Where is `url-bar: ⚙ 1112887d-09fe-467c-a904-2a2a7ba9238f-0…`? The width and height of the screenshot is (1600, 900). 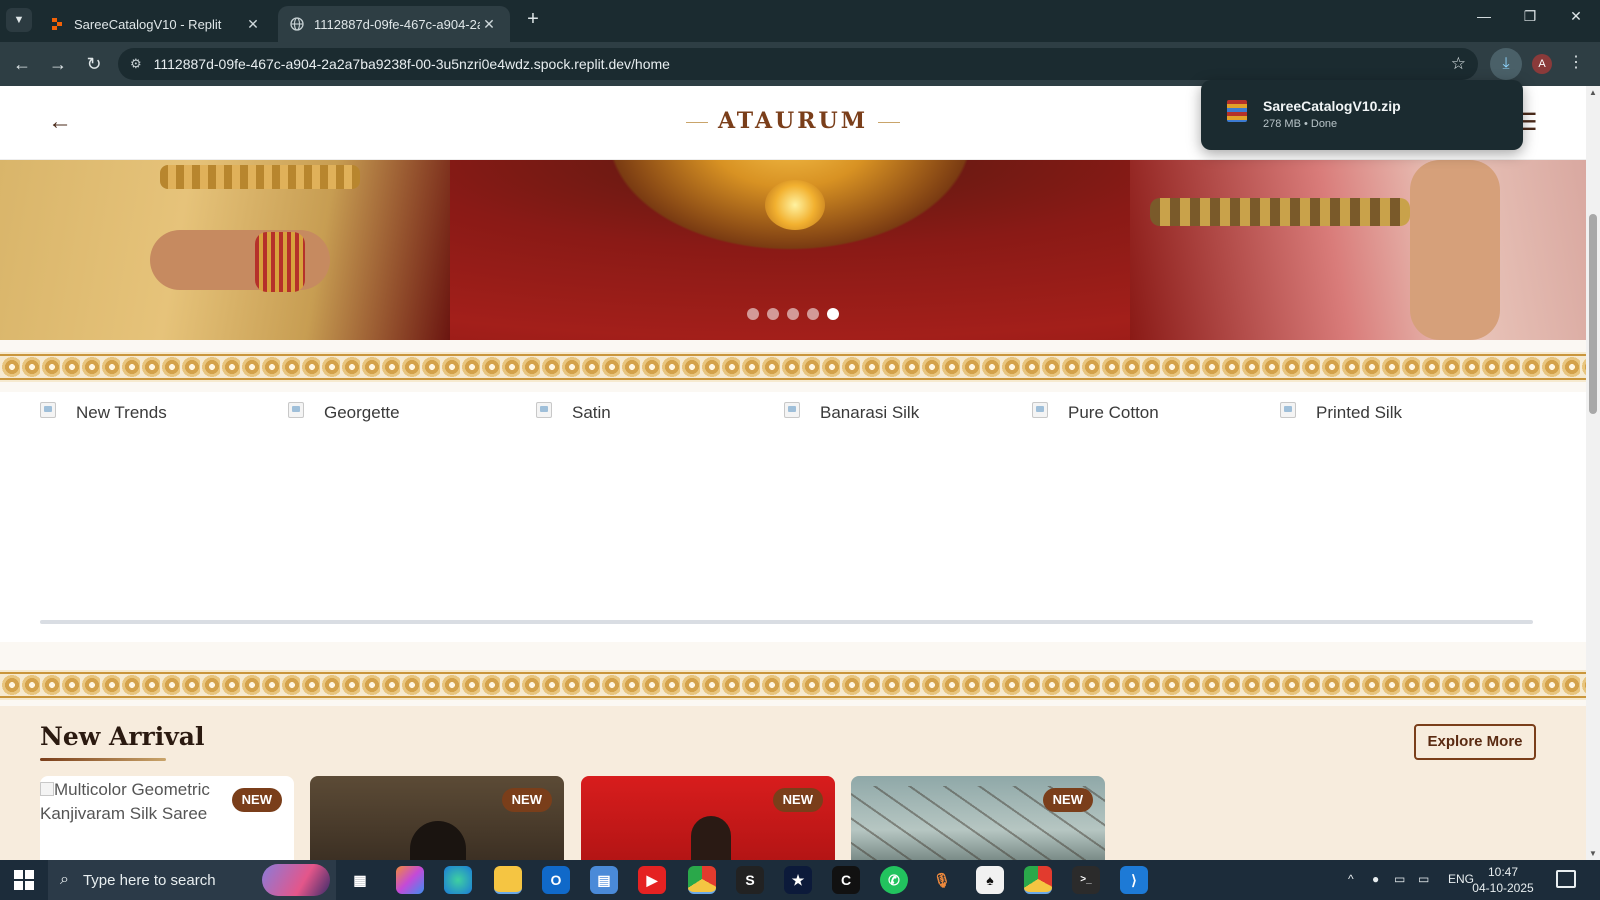 url-bar: ⚙ 1112887d-09fe-467c-a904-2a2a7ba9238f-0… is located at coordinates (798, 64).